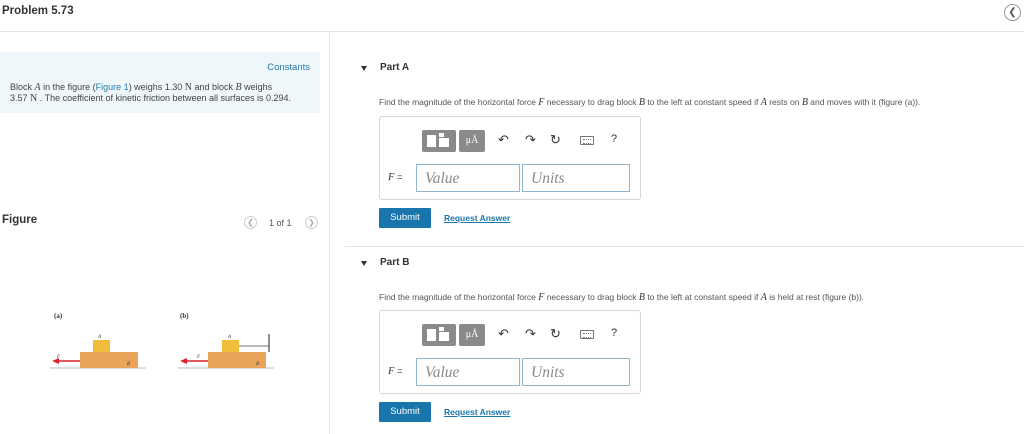 The height and width of the screenshot is (434, 1024). What do you see at coordinates (38, 11) in the screenshot?
I see `problem-title: Problem 5.73` at bounding box center [38, 11].